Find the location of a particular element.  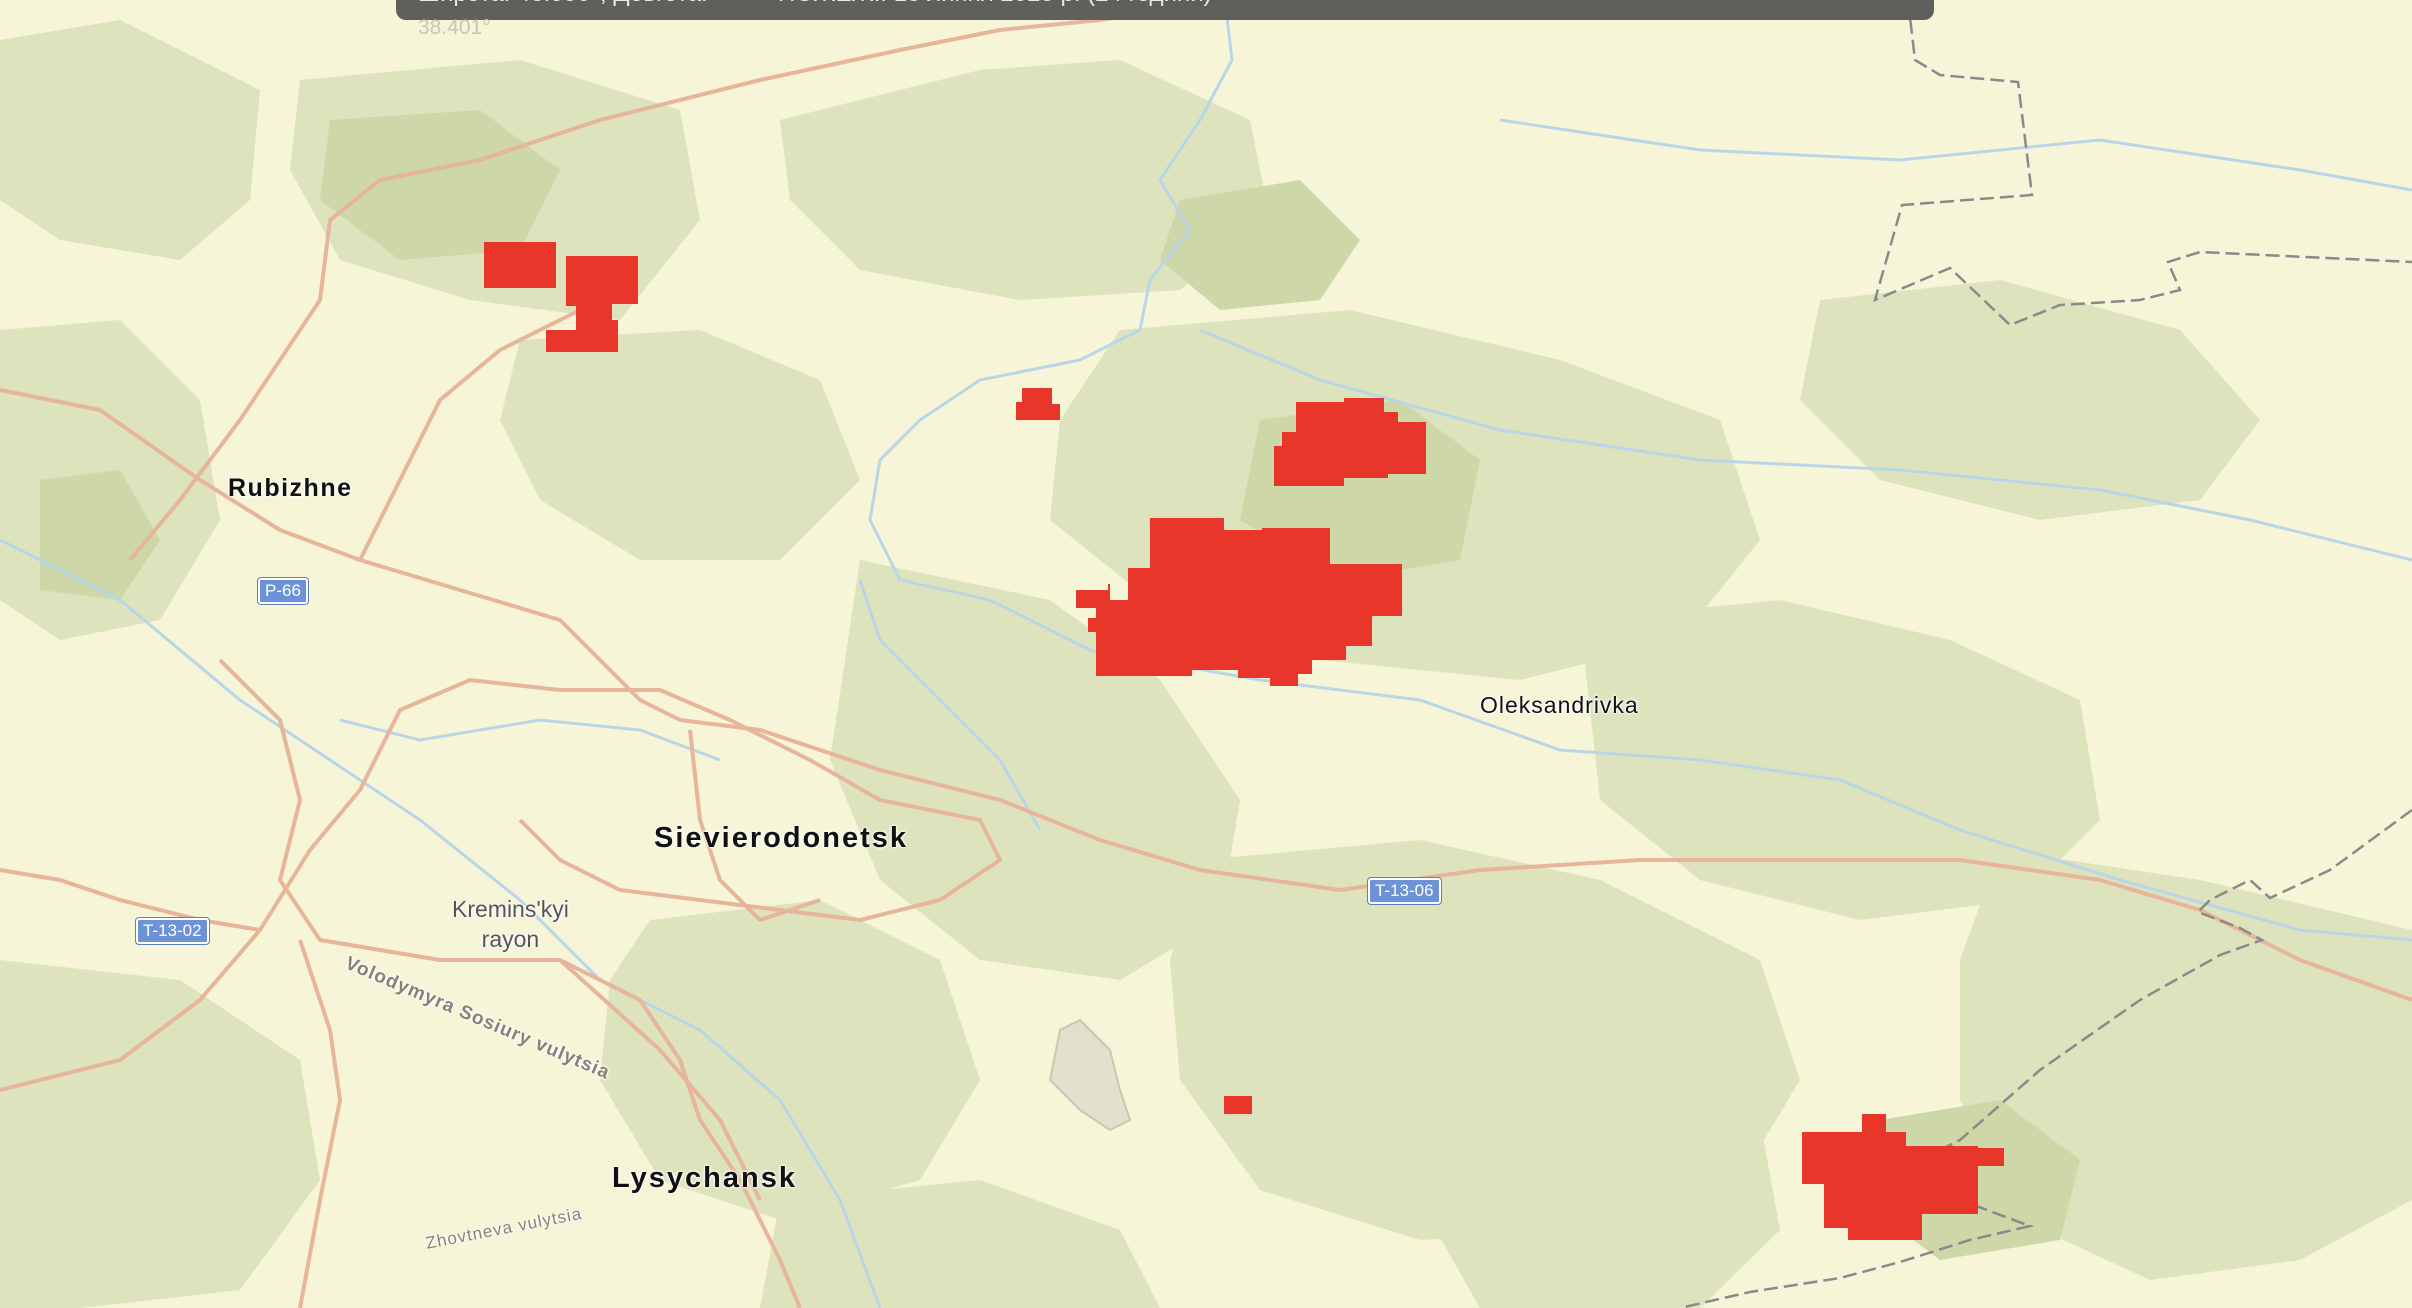

district-label-line2: rayon is located at coordinates (510, 939).